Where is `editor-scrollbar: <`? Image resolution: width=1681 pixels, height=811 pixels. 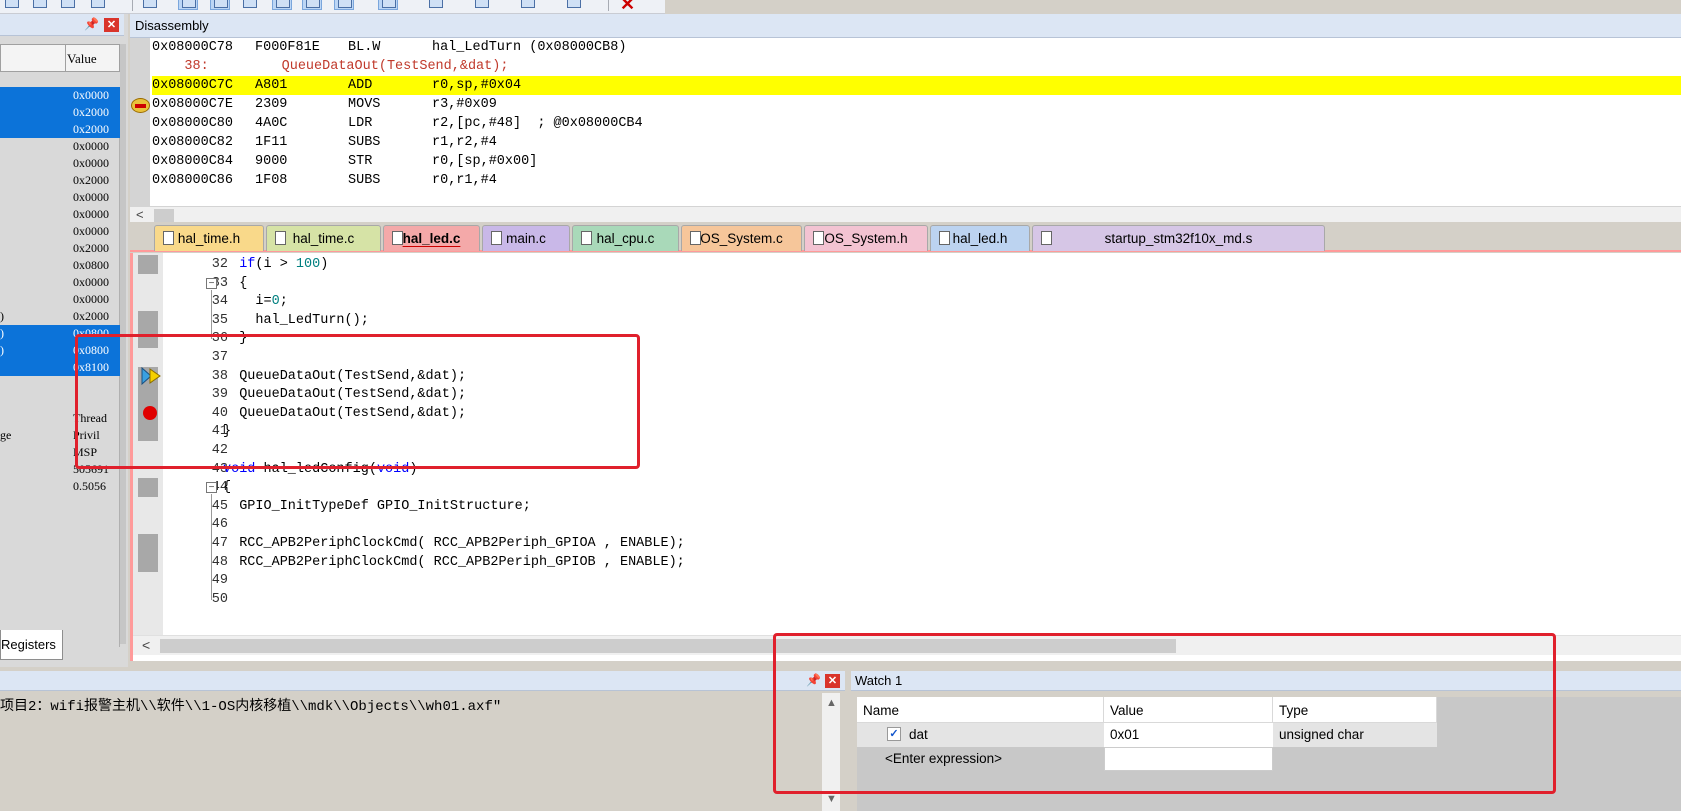 editor-scrollbar: < is located at coordinates (907, 645).